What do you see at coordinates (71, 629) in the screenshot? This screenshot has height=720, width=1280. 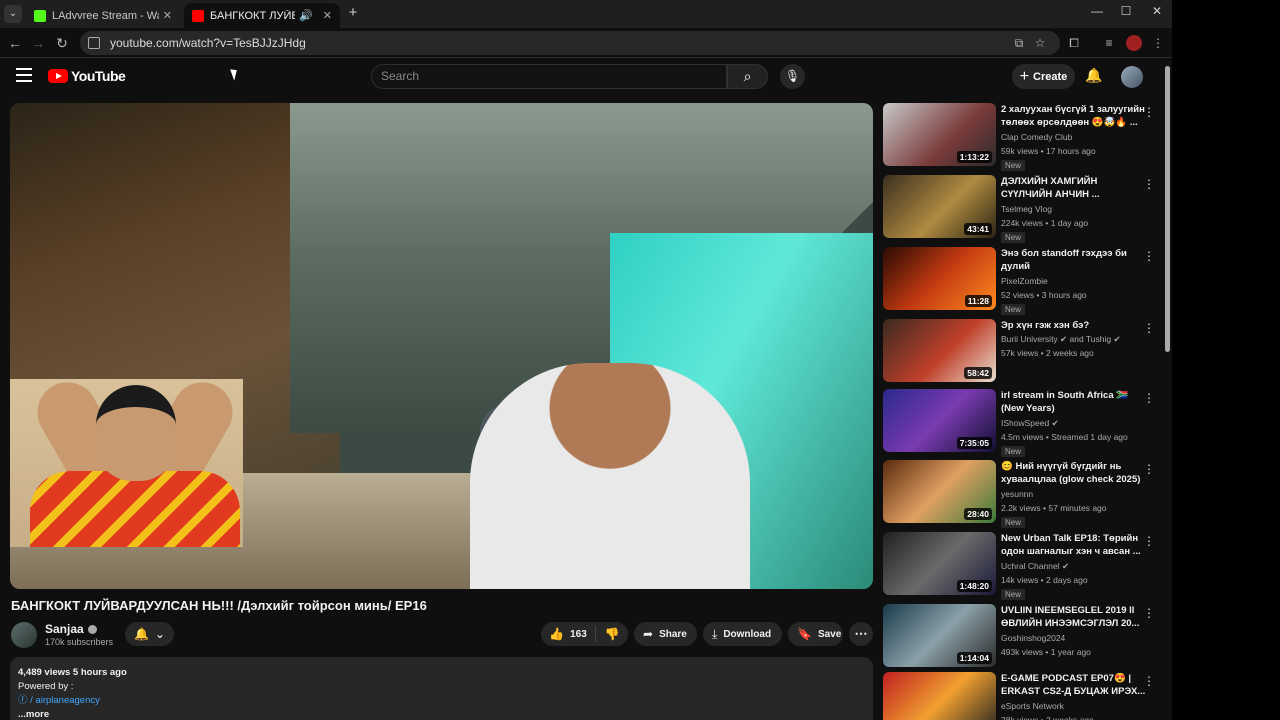 I see `channel-name: Sanjaa` at bounding box center [71, 629].